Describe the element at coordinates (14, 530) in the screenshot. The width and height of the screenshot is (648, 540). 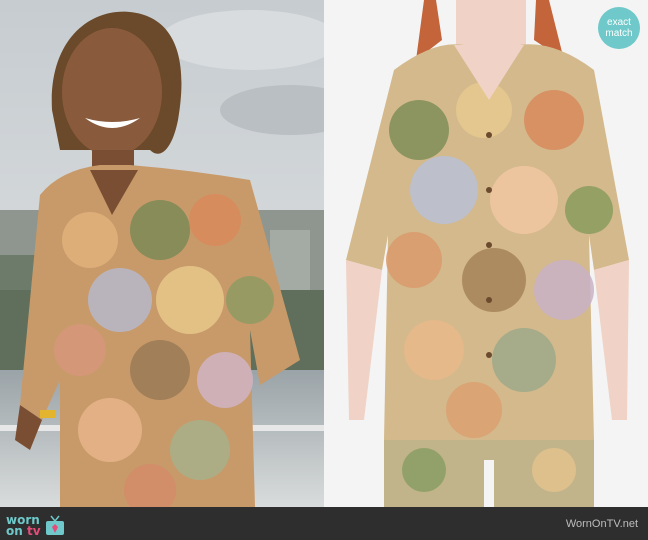
I see `logo-on-text: on` at that location.